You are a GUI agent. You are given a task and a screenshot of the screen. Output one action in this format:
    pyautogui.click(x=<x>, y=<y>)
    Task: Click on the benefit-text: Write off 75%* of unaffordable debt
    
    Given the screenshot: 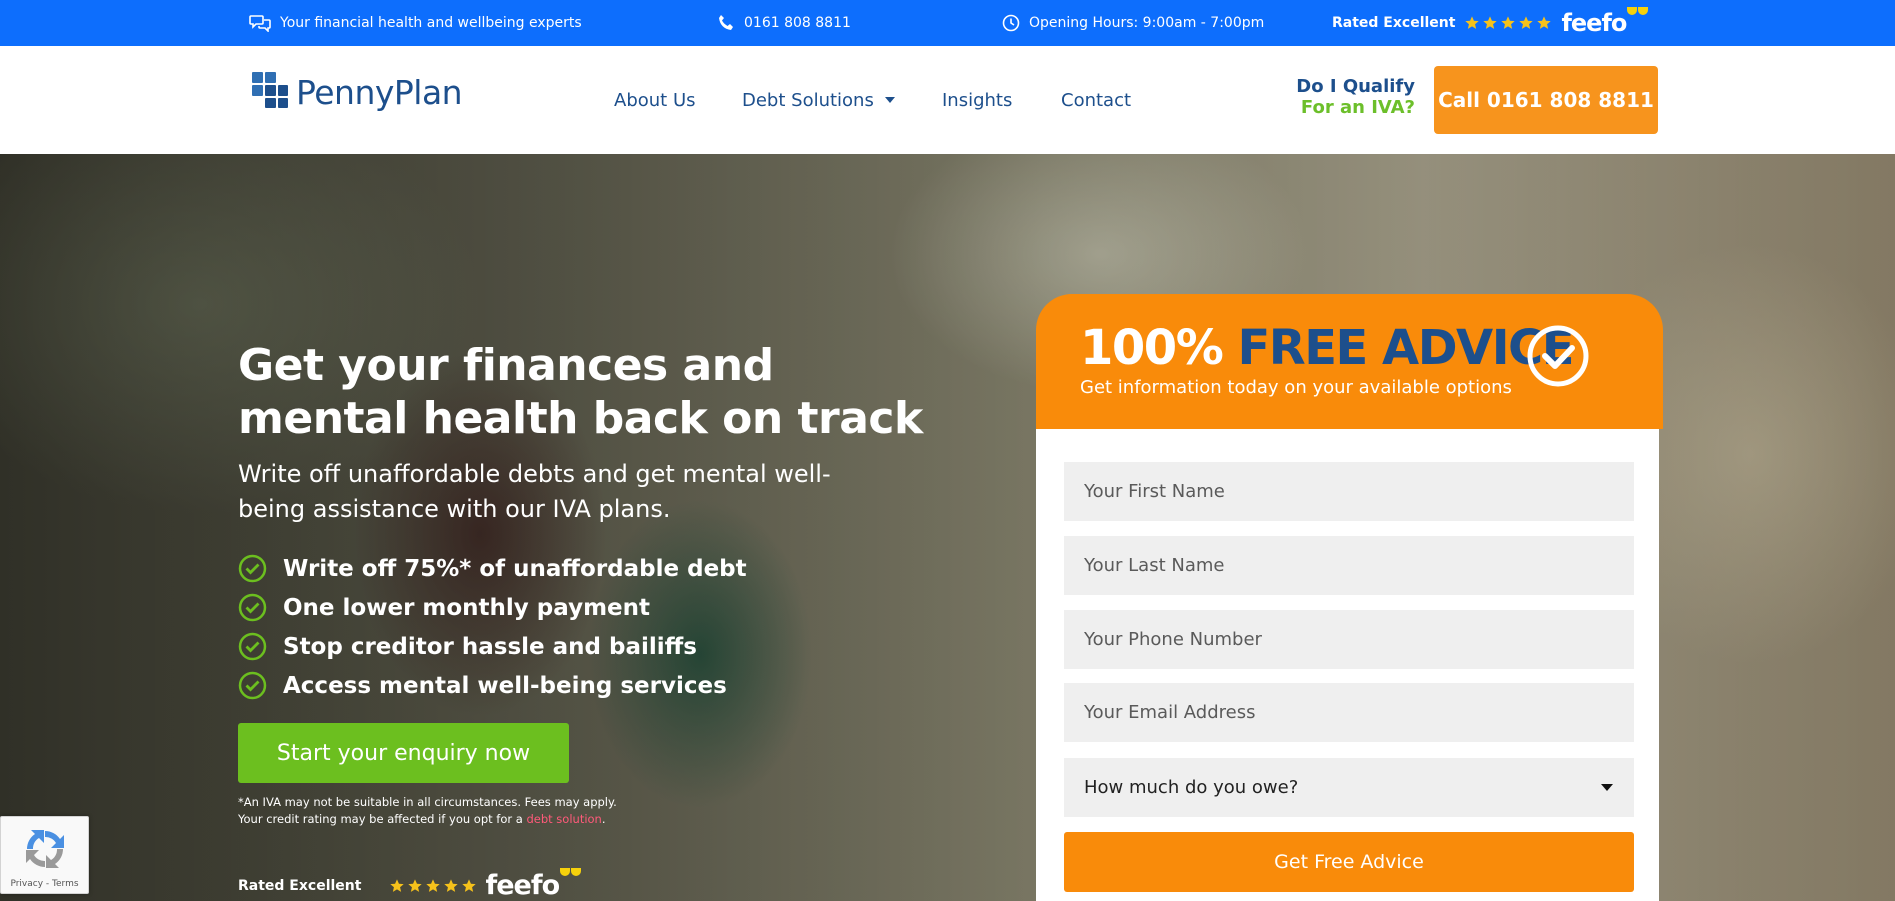 What is the action you would take?
    pyautogui.click(x=515, y=568)
    